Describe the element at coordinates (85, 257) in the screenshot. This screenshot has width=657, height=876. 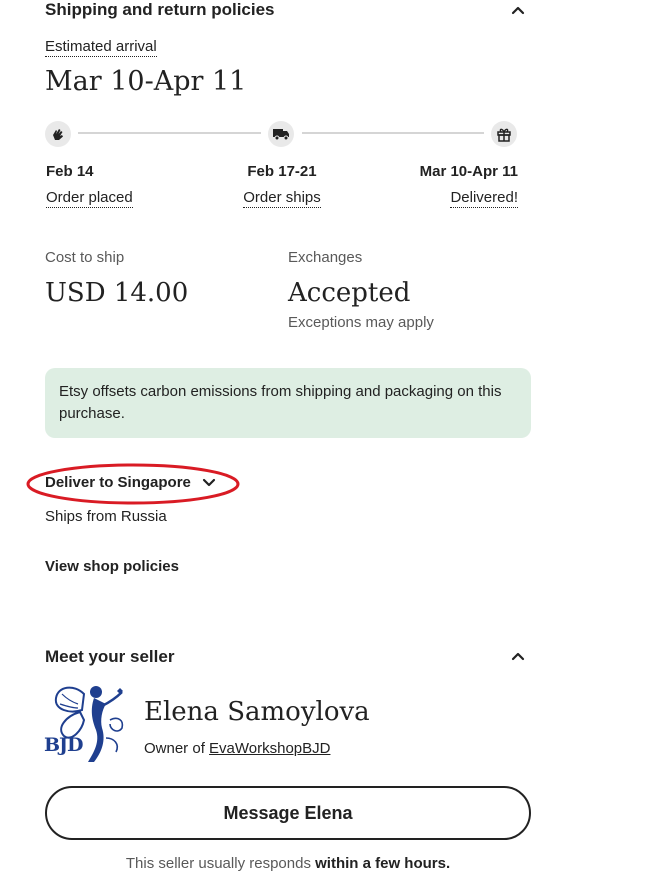
I see `cost-to-ship-label: Cost to ship` at that location.